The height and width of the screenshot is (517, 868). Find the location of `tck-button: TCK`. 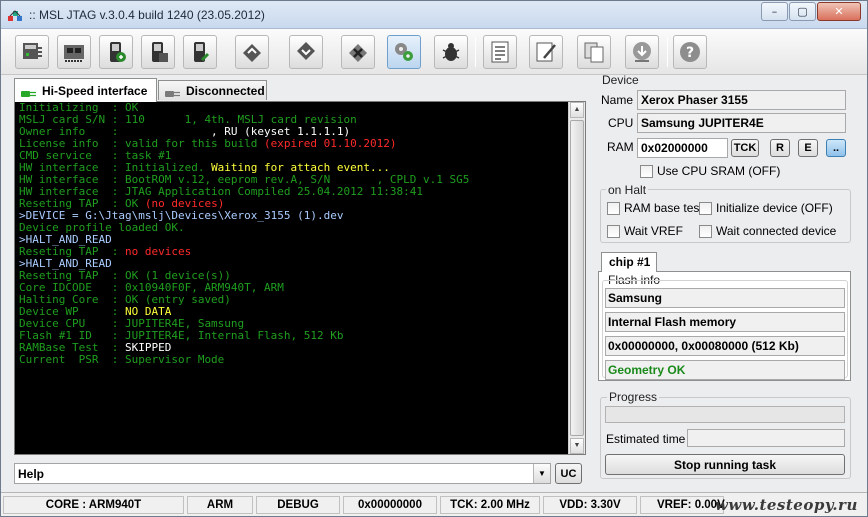

tck-button: TCK is located at coordinates (745, 148).